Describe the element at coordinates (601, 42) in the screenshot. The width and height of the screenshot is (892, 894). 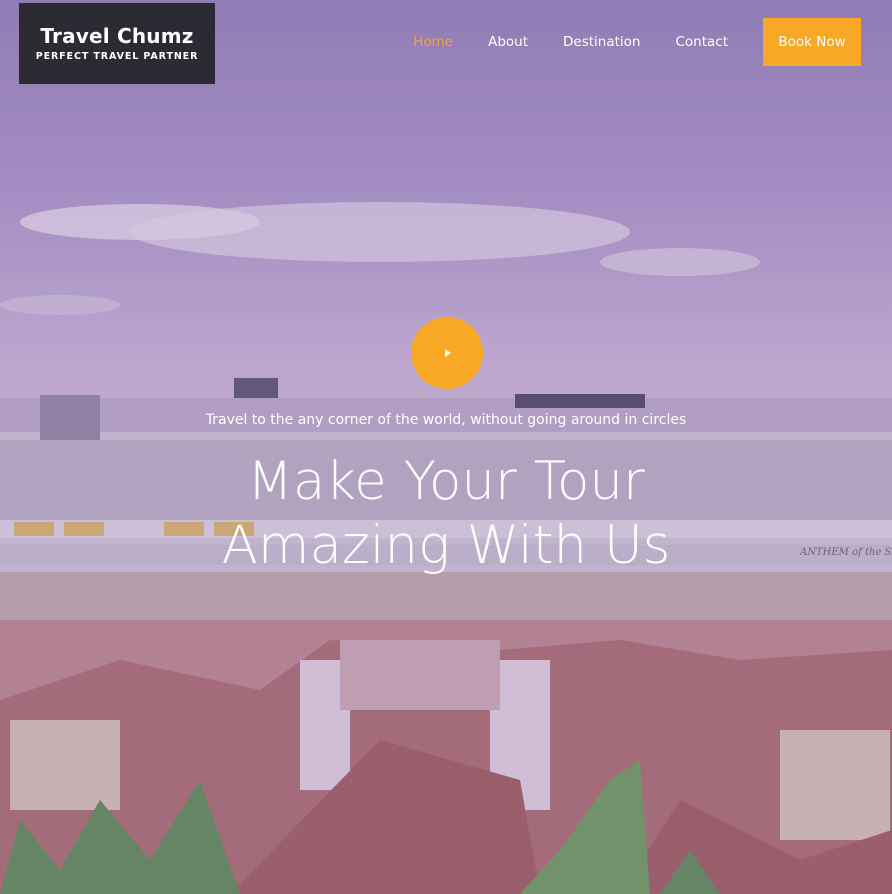
I see `nav-item-destination: Destination` at that location.